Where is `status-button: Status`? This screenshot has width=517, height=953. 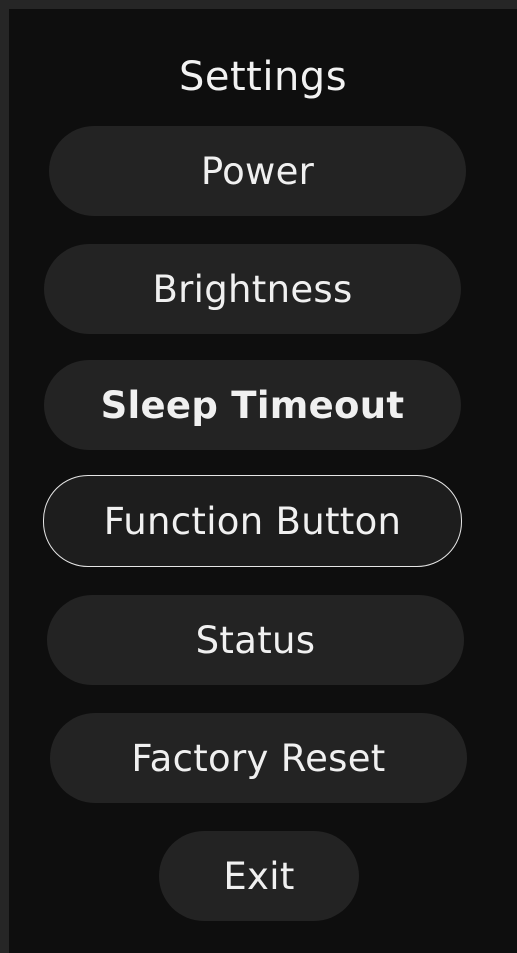
status-button: Status is located at coordinates (255, 640).